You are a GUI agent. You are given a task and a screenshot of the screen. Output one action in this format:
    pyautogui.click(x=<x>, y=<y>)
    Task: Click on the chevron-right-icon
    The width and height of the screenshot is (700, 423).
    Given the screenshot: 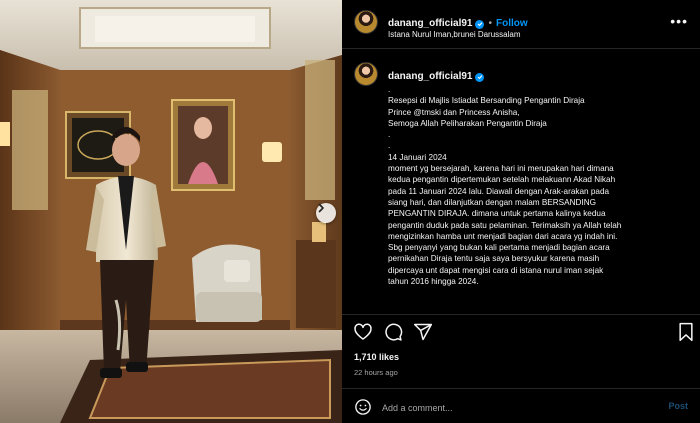 What is the action you would take?
    pyautogui.click(x=321, y=208)
    